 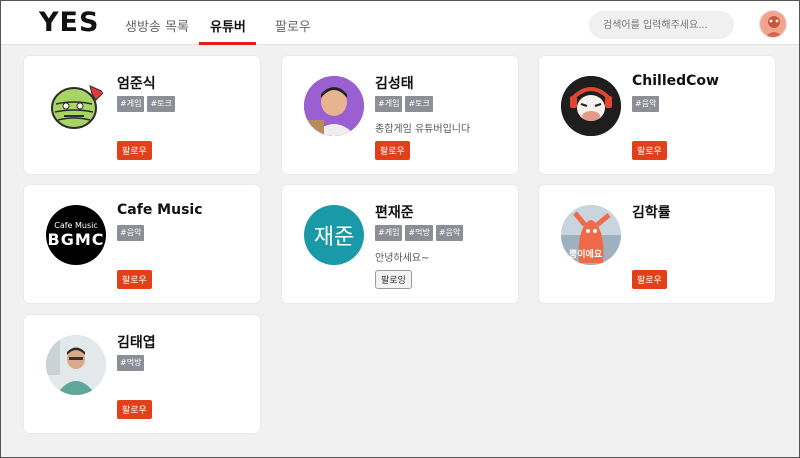 I want to click on youtuber-name: 김학률, so click(x=651, y=212).